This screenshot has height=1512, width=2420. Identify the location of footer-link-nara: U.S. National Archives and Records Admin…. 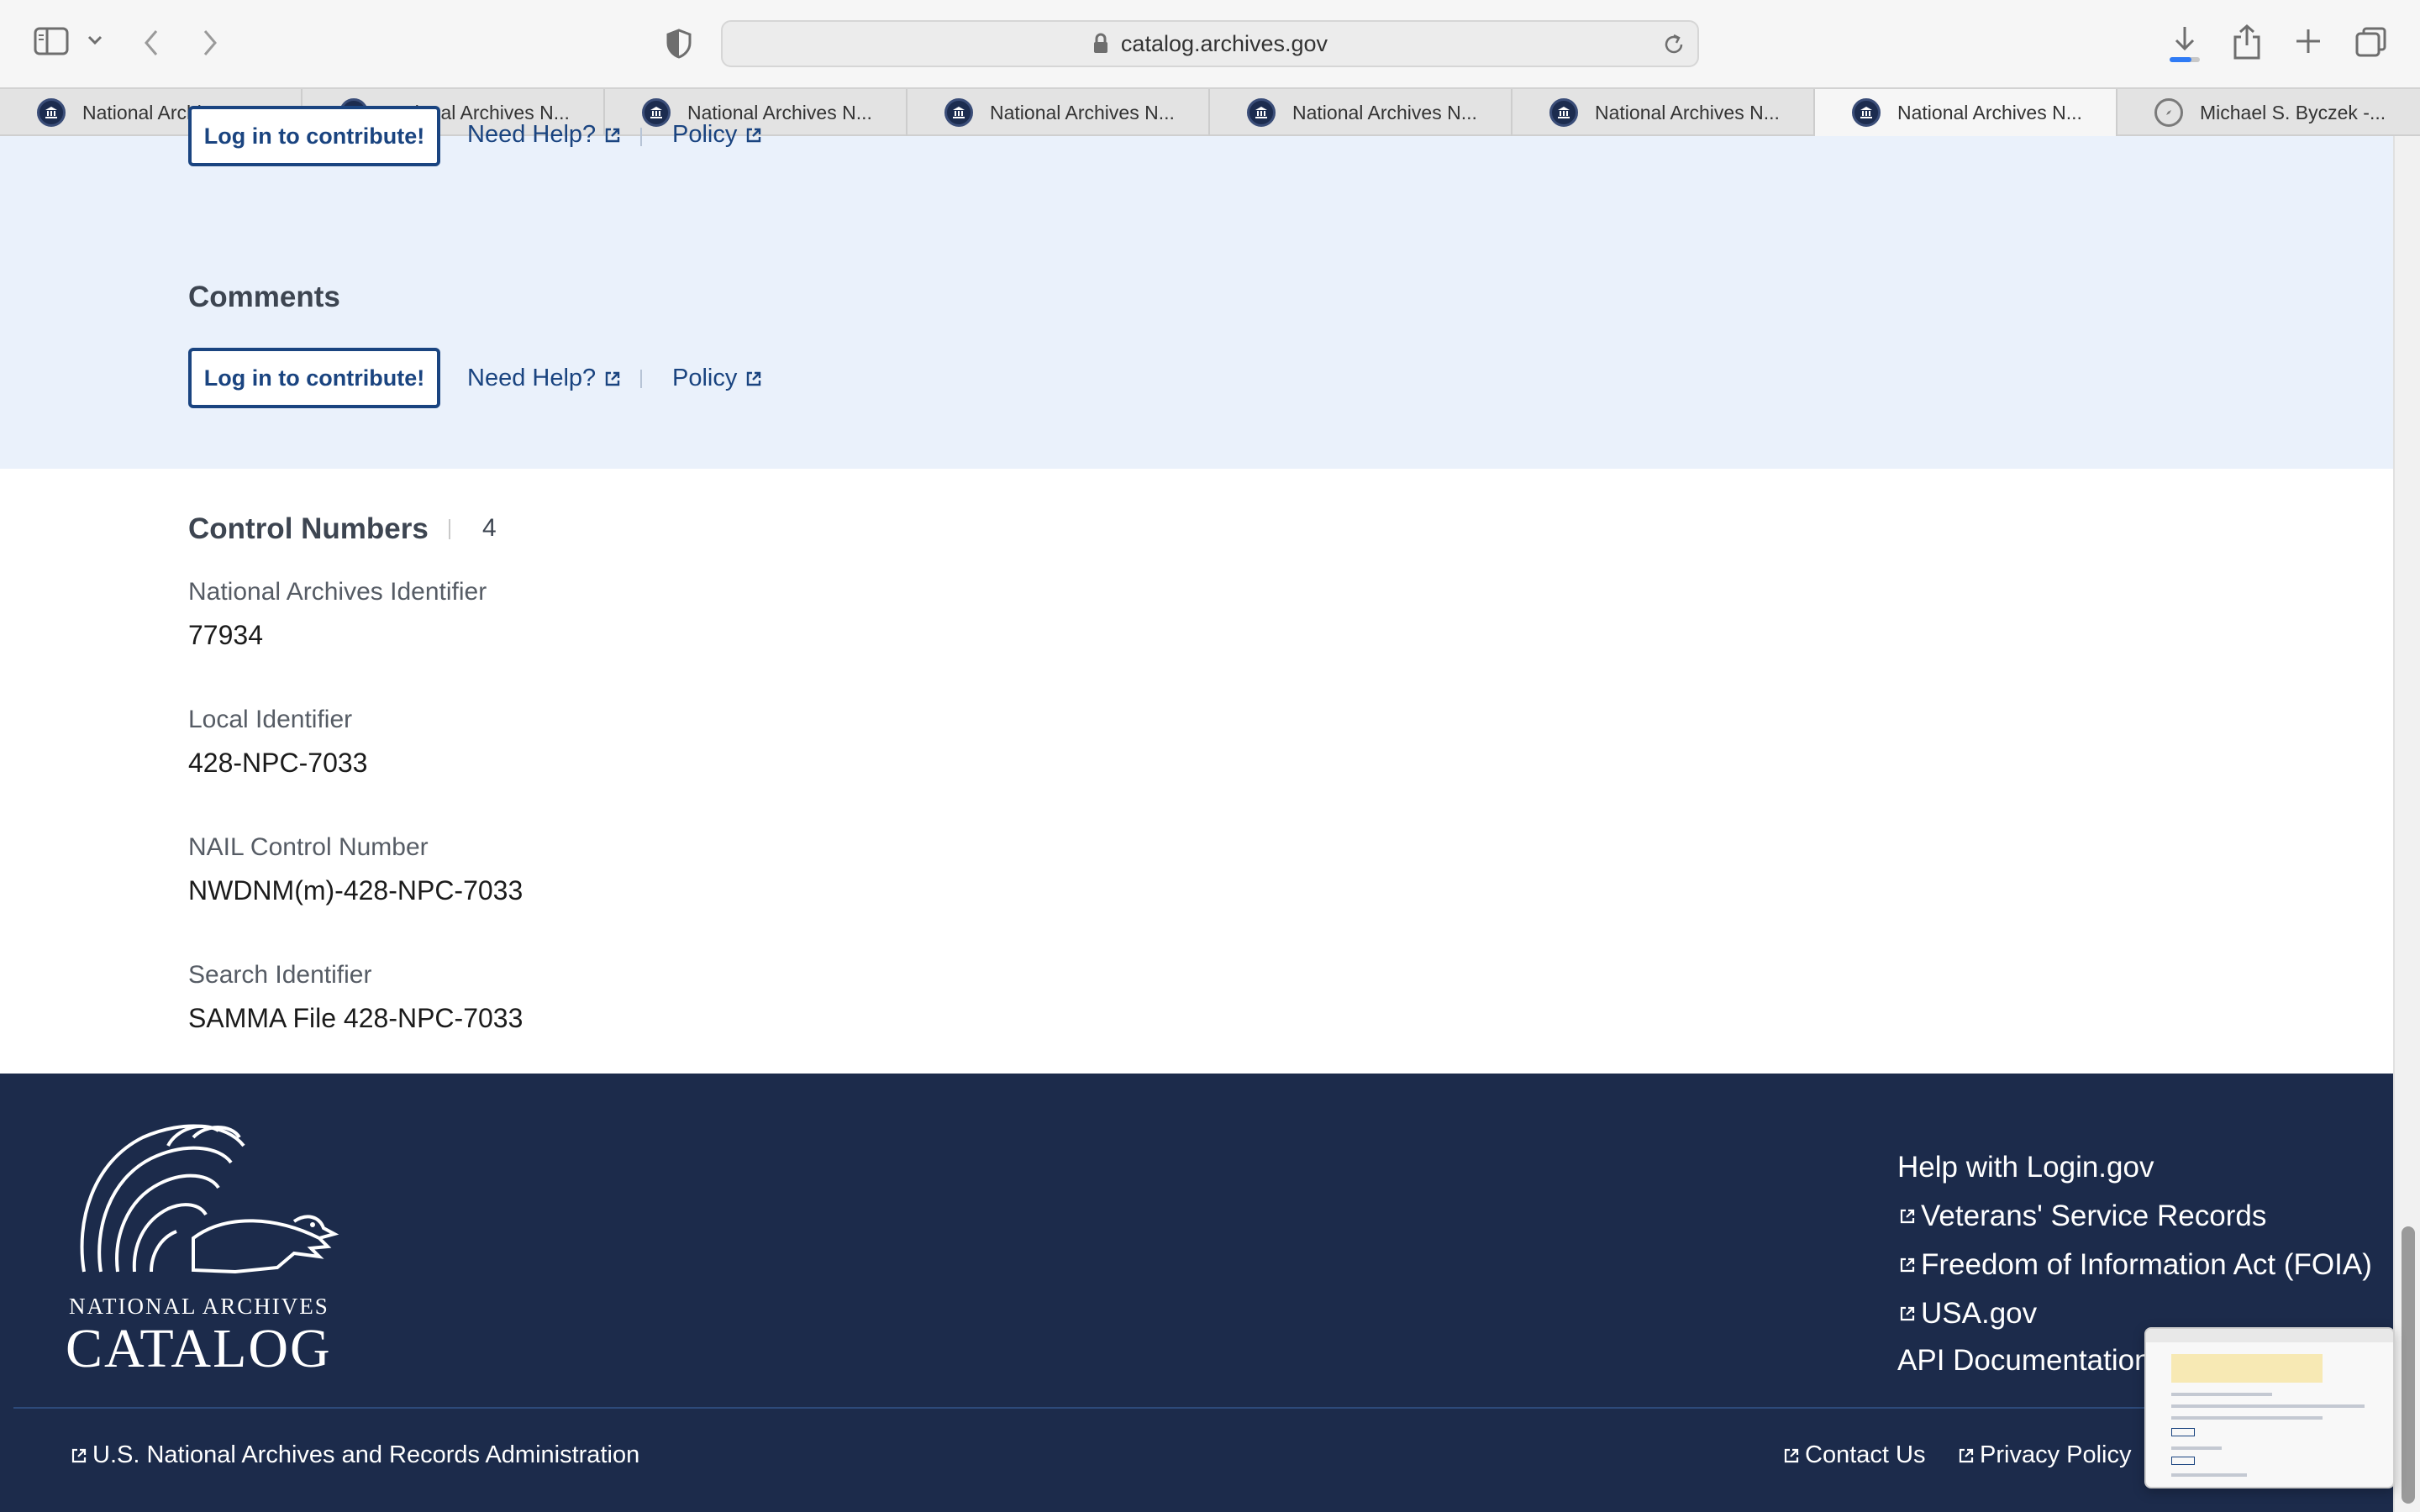
(355, 1455).